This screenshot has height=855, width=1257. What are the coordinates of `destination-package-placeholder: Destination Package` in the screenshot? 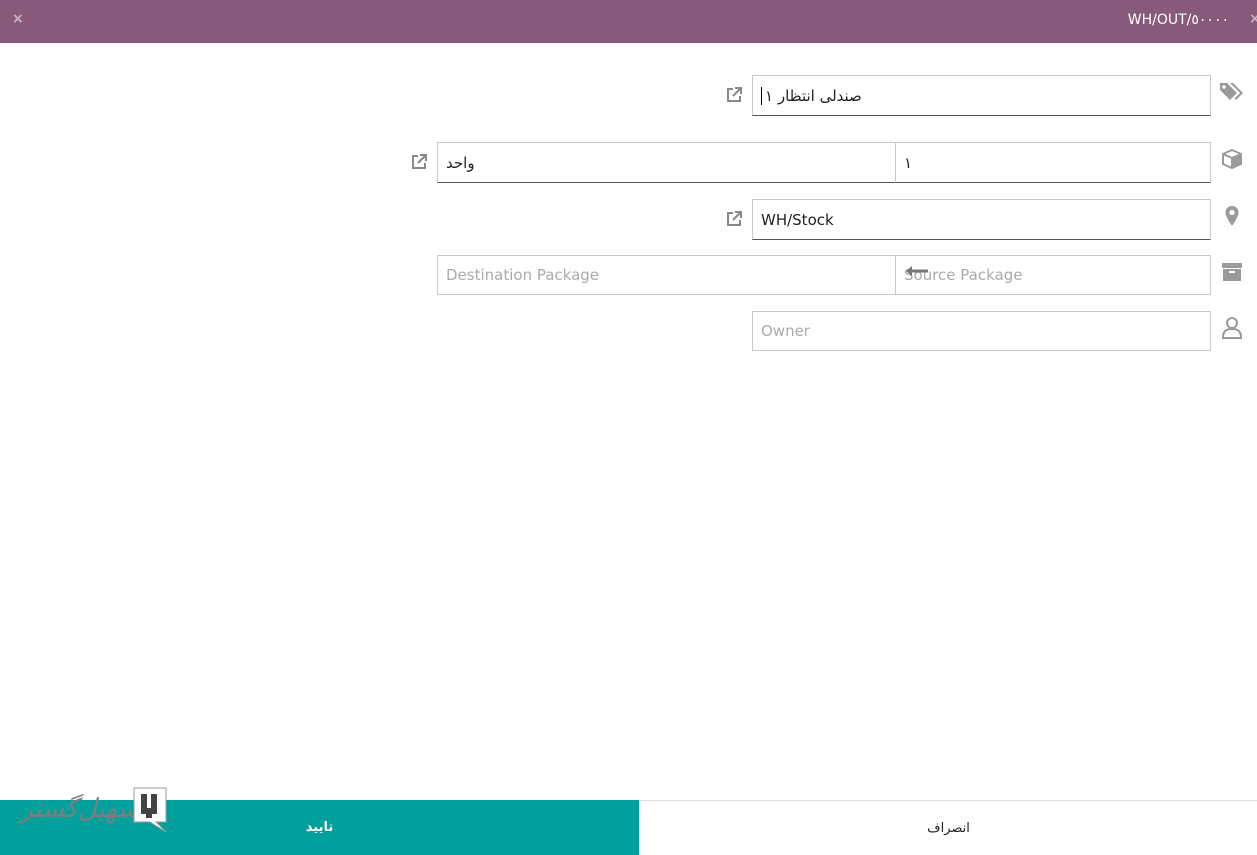 It's located at (523, 275).